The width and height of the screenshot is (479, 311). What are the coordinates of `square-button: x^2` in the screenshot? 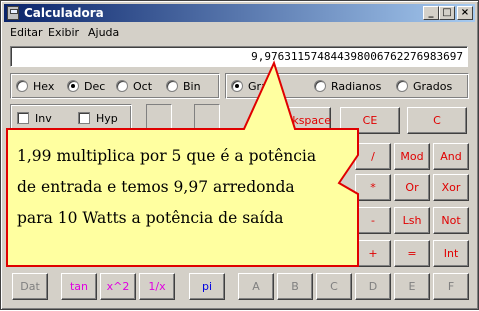 It's located at (118, 286).